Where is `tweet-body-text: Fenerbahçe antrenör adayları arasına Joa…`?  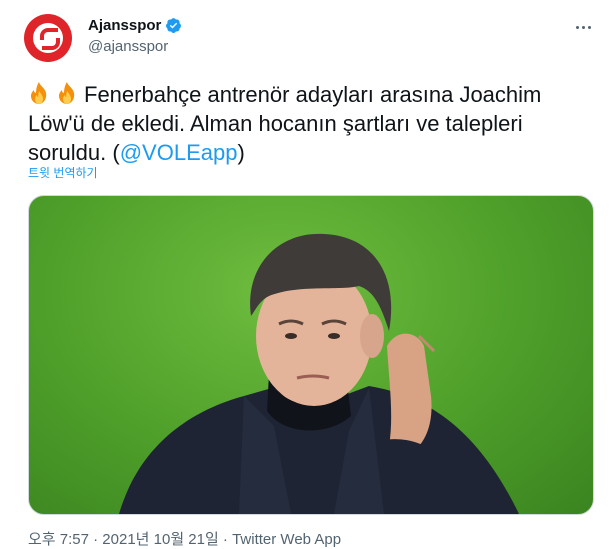 tweet-body-text: Fenerbahçe antrenör adayları arasına Joa… is located at coordinates (285, 123).